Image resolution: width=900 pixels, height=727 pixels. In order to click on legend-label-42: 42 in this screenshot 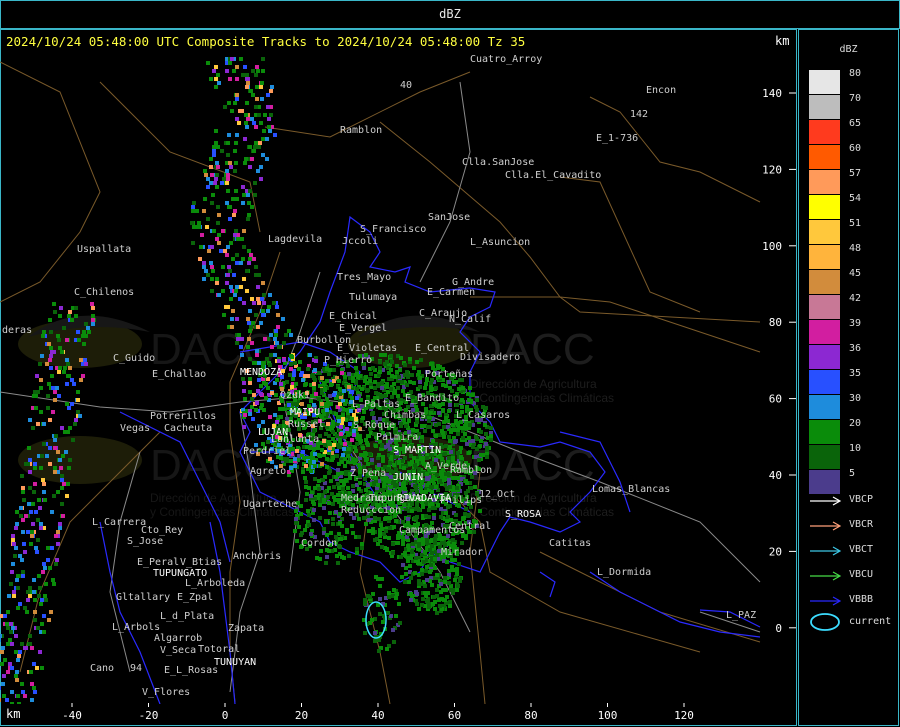, I will do `click(855, 298)`.